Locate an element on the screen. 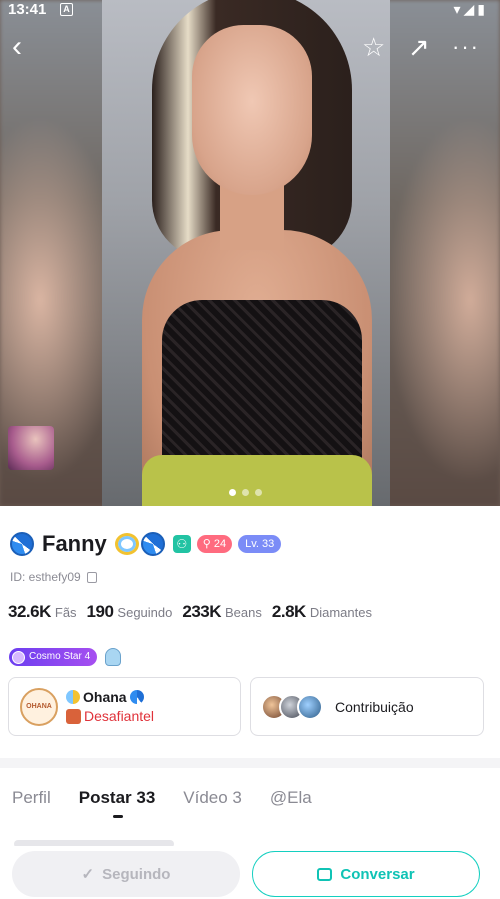 The height and width of the screenshot is (899, 500). stat-beans-label: Beans is located at coordinates (243, 612).